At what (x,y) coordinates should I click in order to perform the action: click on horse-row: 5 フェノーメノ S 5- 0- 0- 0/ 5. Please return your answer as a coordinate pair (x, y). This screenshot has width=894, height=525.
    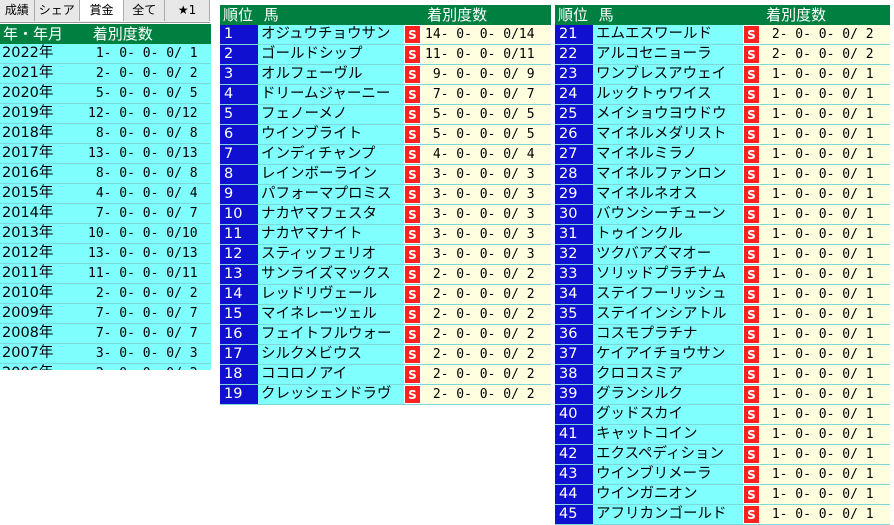
    Looking at the image, I should click on (385, 115).